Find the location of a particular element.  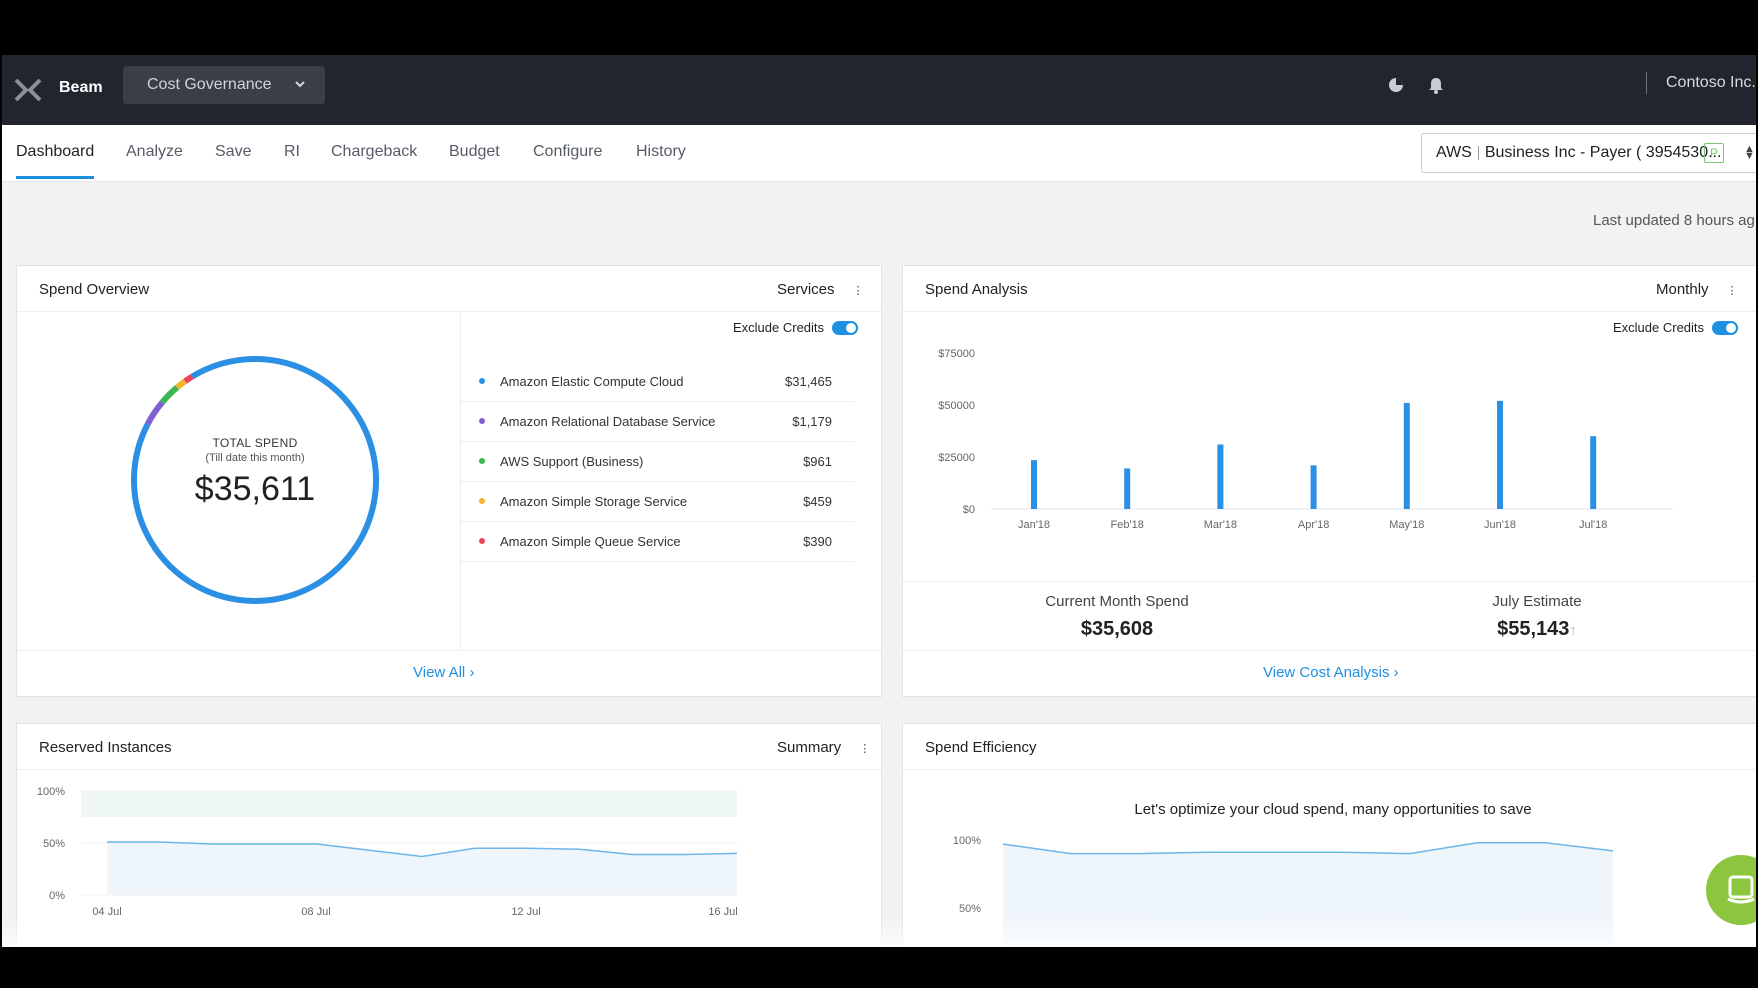

target-band is located at coordinates (409, 804).